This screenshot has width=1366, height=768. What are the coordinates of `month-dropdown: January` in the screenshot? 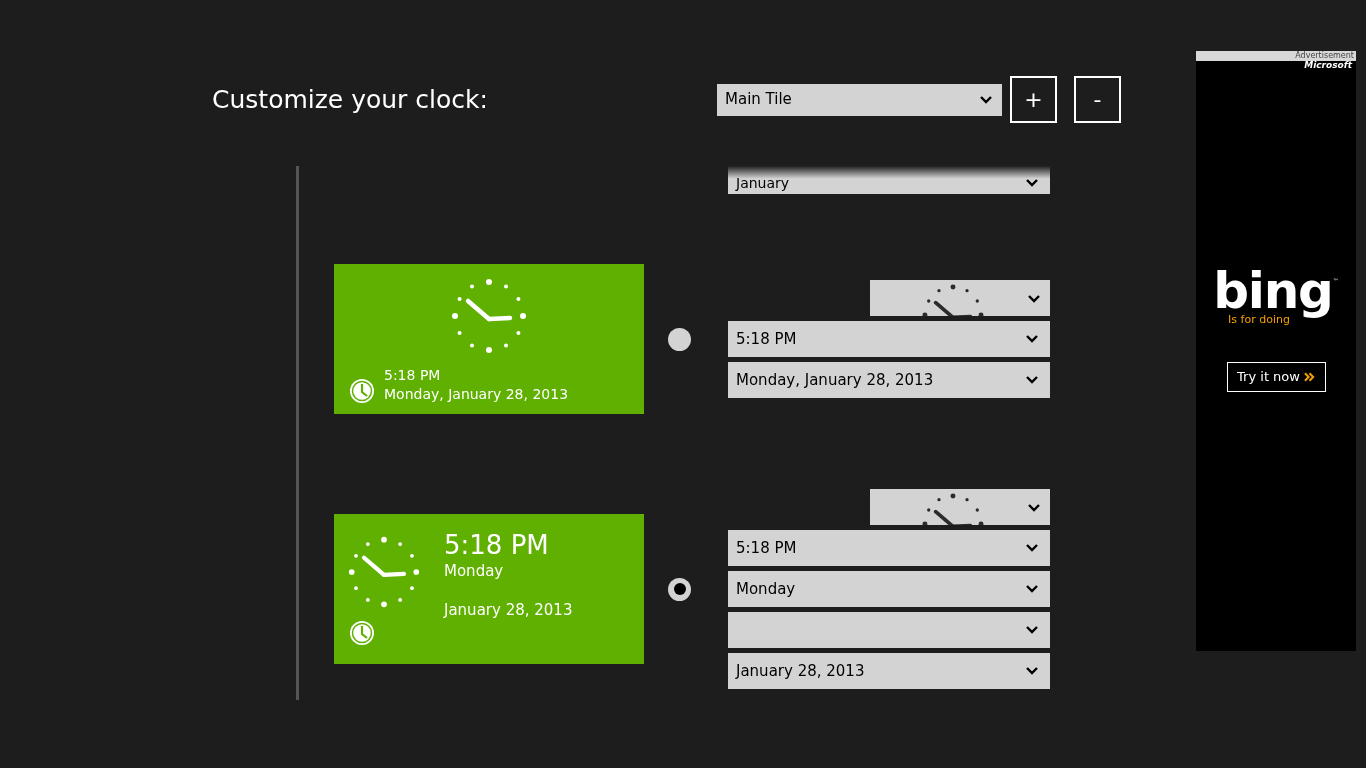 It's located at (889, 180).